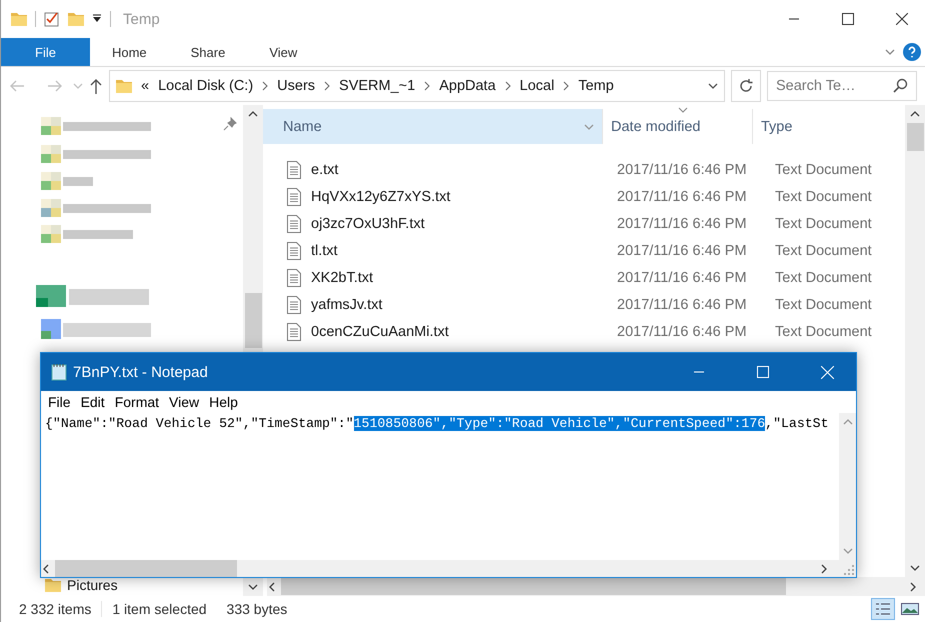  What do you see at coordinates (296, 86) in the screenshot?
I see `breadcrumb: Users` at bounding box center [296, 86].